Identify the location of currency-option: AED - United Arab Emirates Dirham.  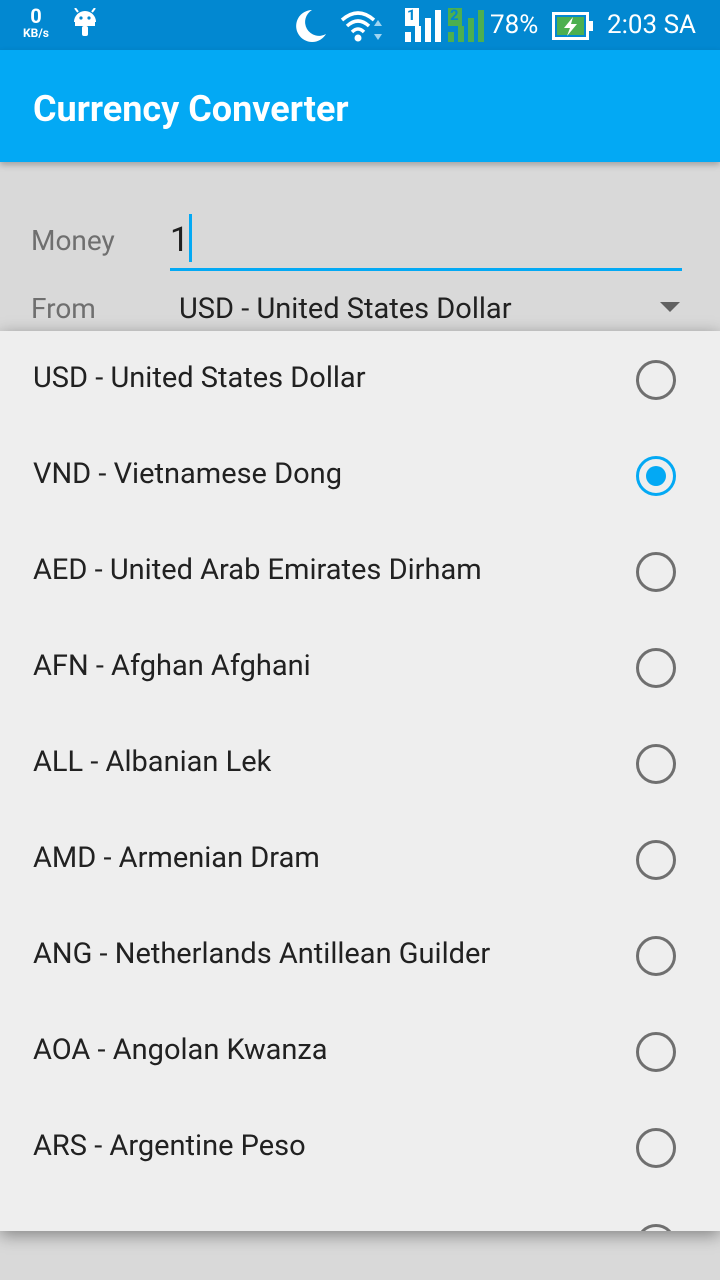
(360, 571).